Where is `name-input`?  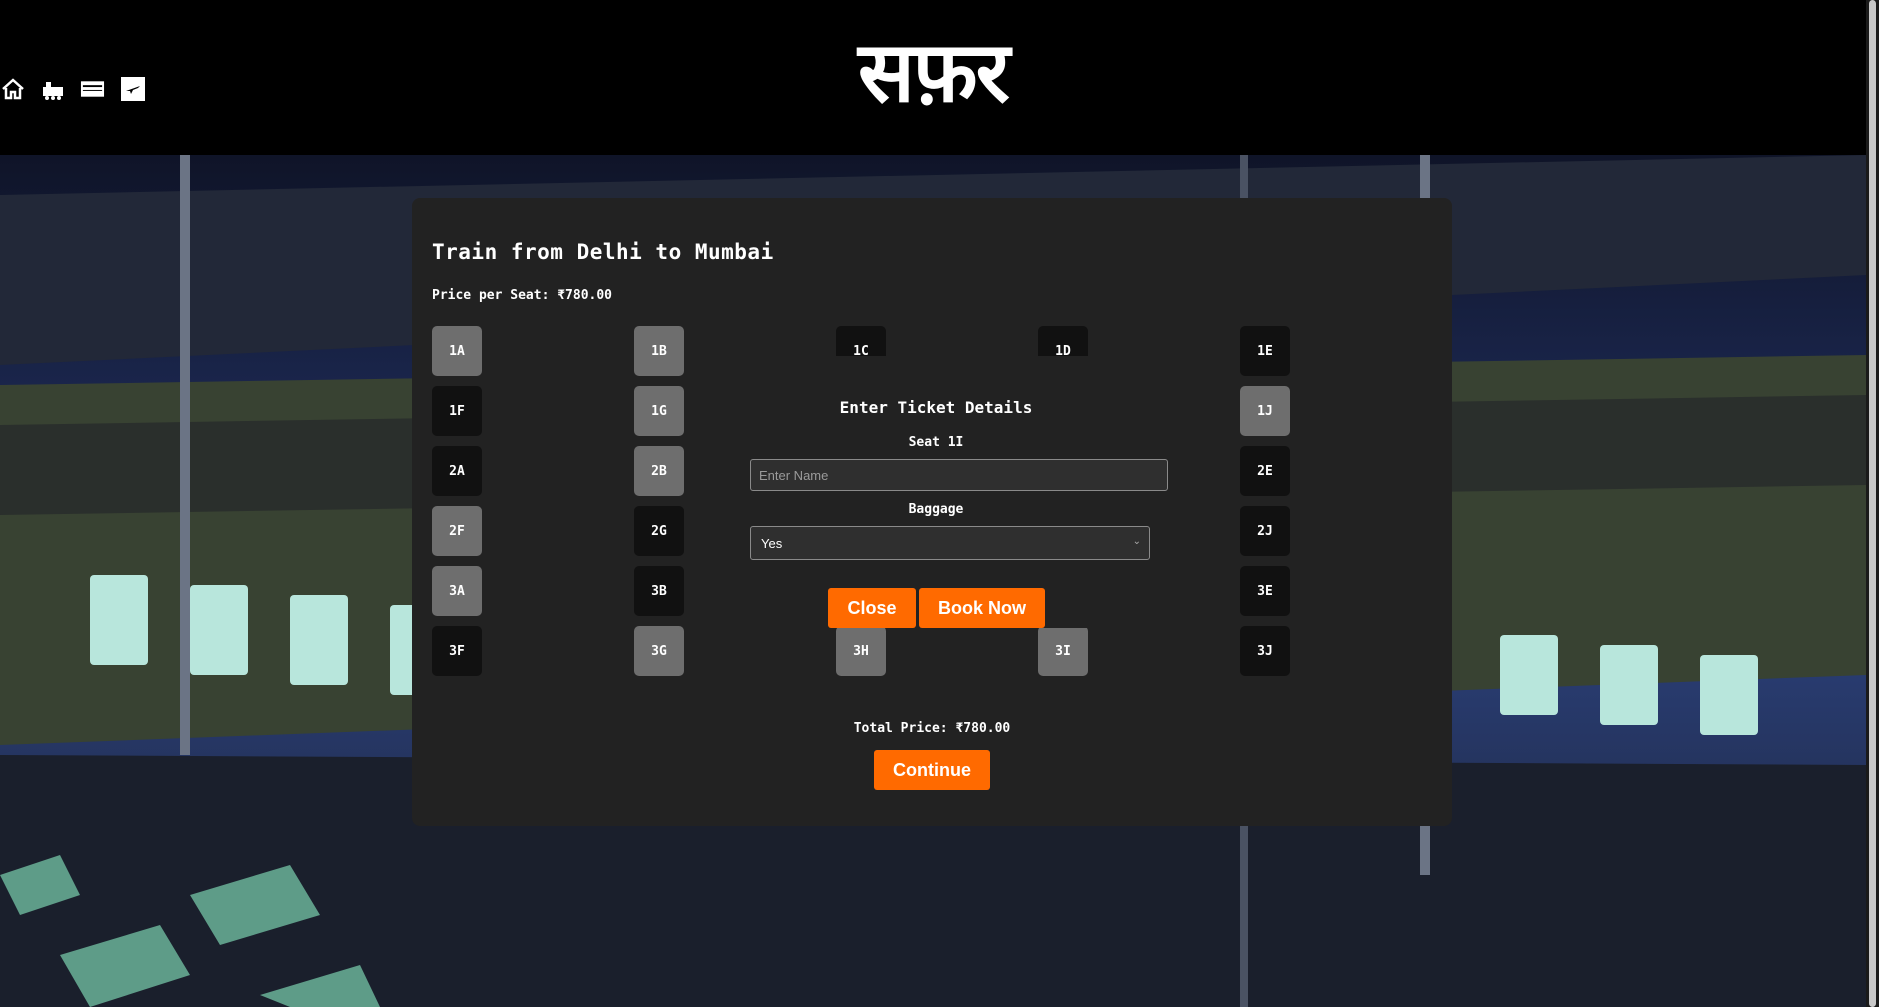
name-input is located at coordinates (959, 475).